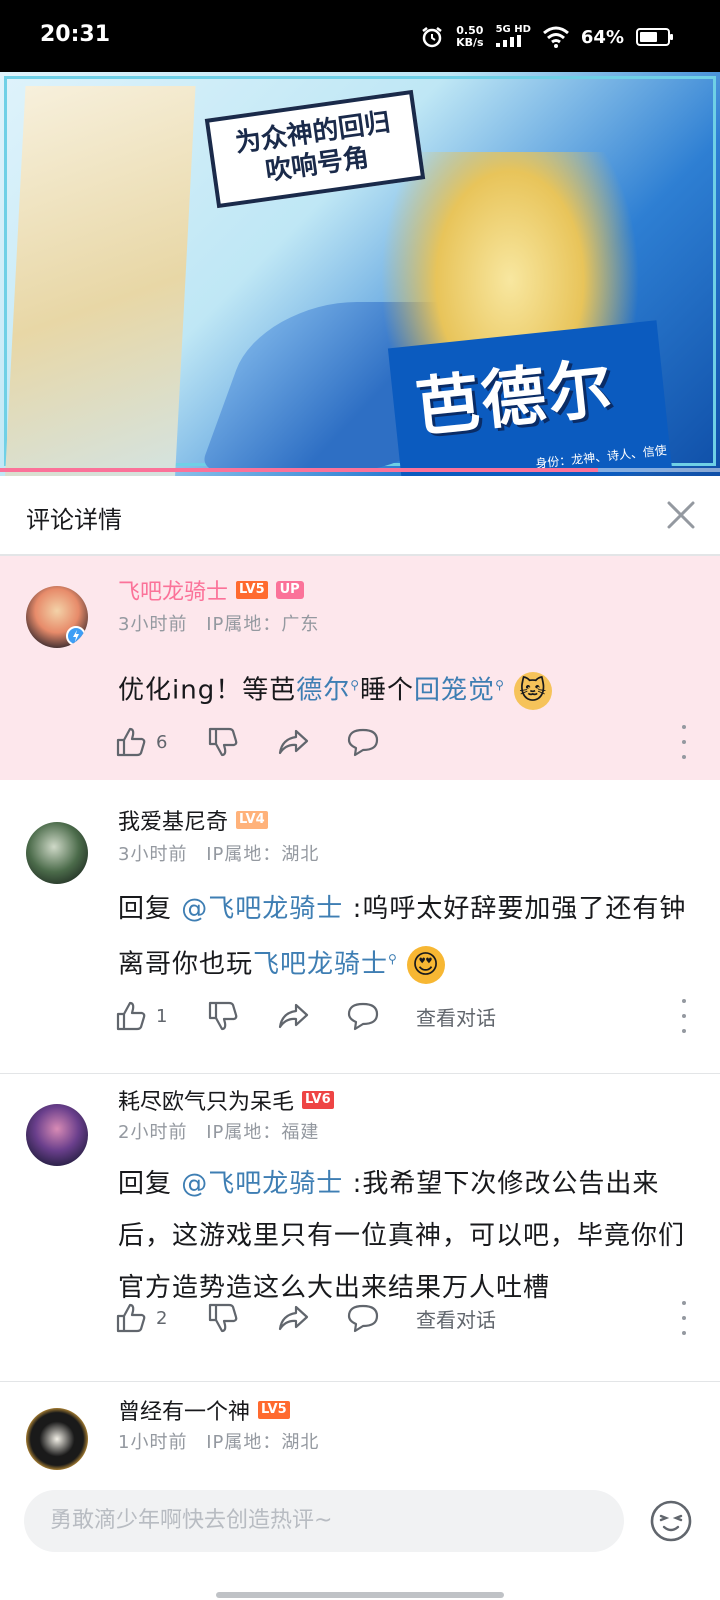 This screenshot has height=1600, width=720. I want to click on video-progress-bar, so click(360, 470).